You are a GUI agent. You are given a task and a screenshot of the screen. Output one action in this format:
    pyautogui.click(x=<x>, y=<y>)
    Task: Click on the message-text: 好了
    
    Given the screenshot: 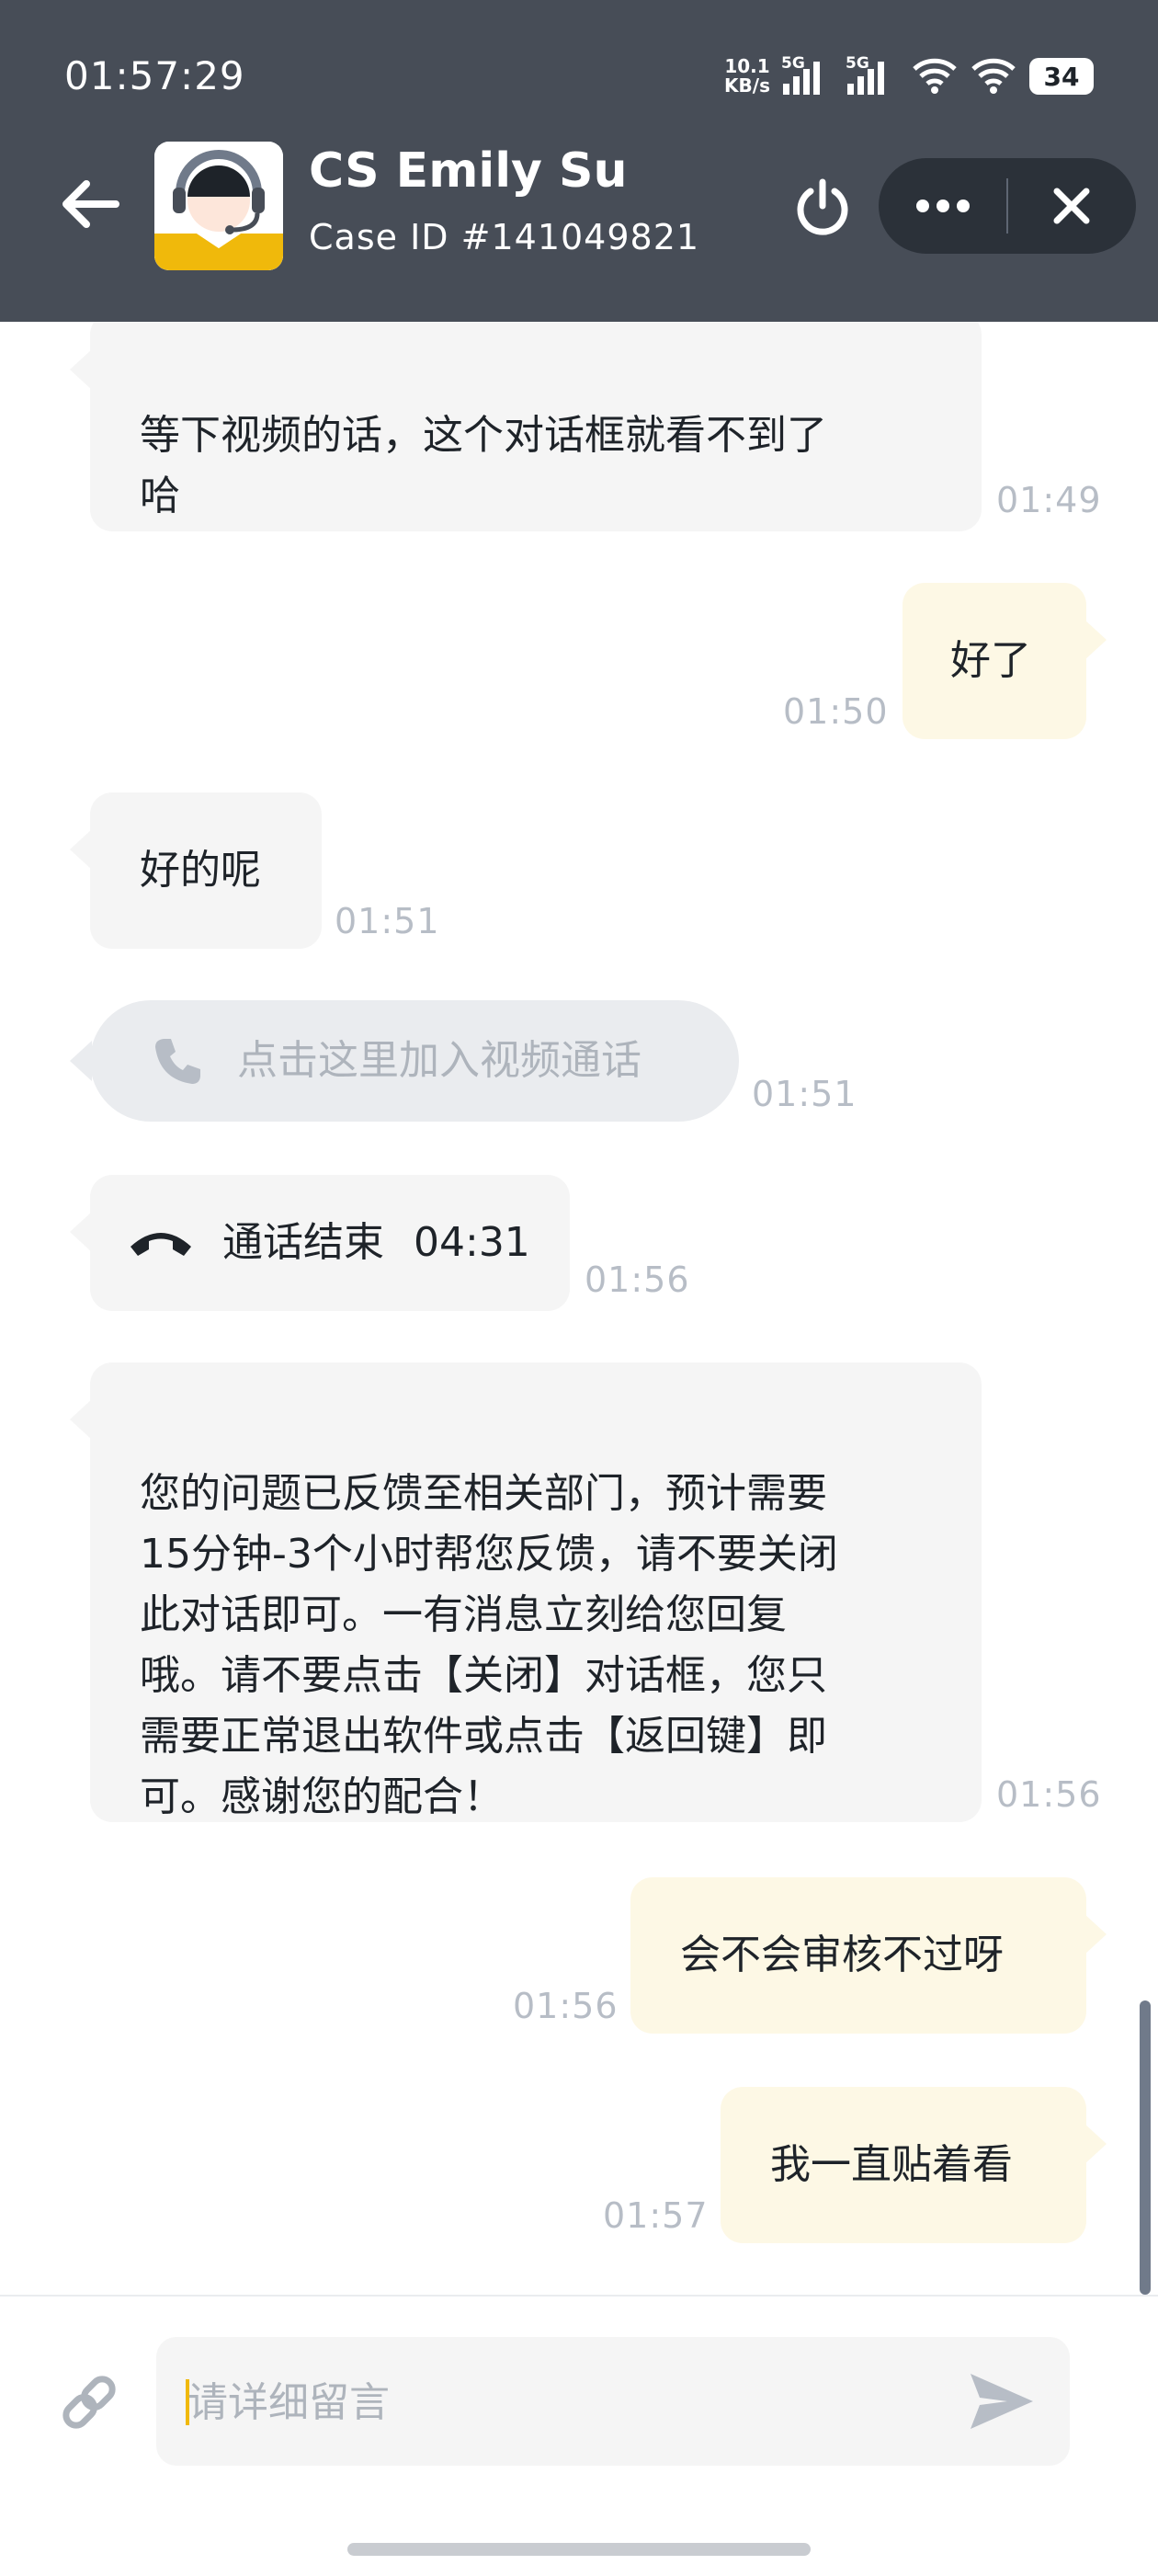 What is the action you would take?
    pyautogui.click(x=991, y=660)
    